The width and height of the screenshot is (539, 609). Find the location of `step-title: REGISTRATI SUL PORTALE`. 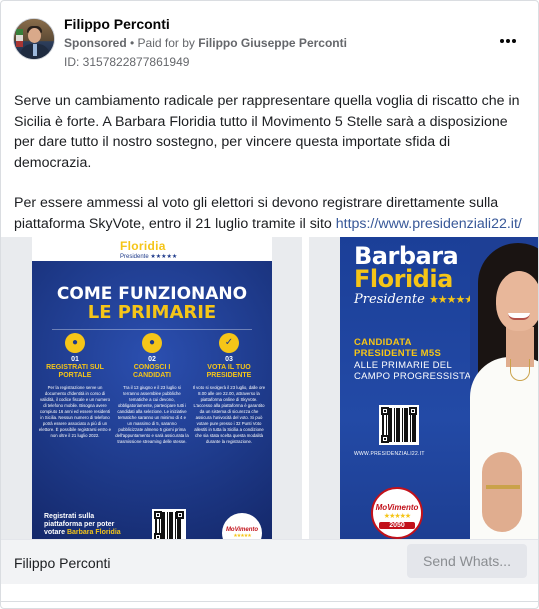

step-title: REGISTRATI SUL PORTALE is located at coordinates (75, 371).